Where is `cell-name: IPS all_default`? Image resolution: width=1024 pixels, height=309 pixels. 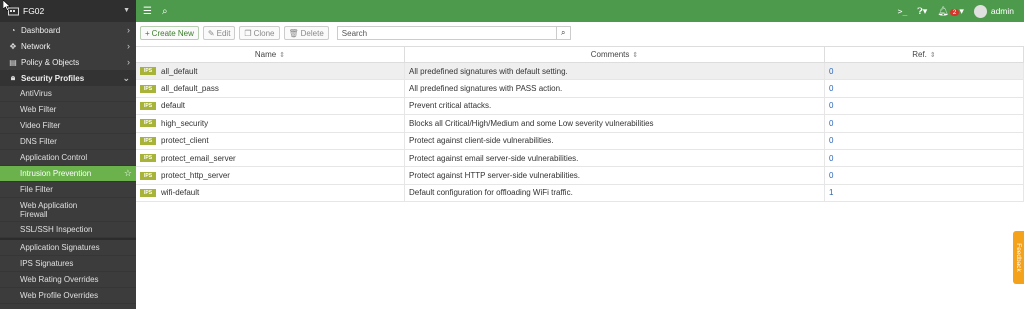 cell-name: IPS all_default is located at coordinates (270, 71).